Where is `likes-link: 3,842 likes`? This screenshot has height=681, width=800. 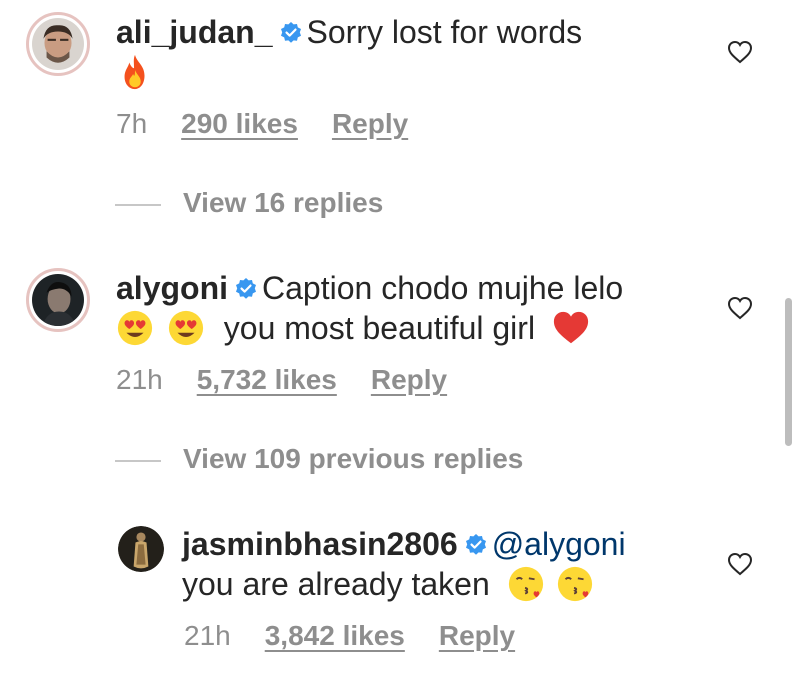 likes-link: 3,842 likes is located at coordinates (335, 635).